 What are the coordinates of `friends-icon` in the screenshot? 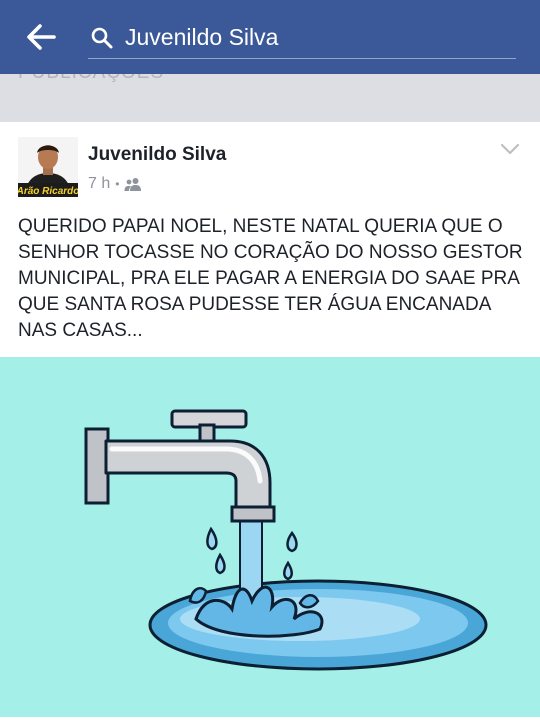 It's located at (133, 184).